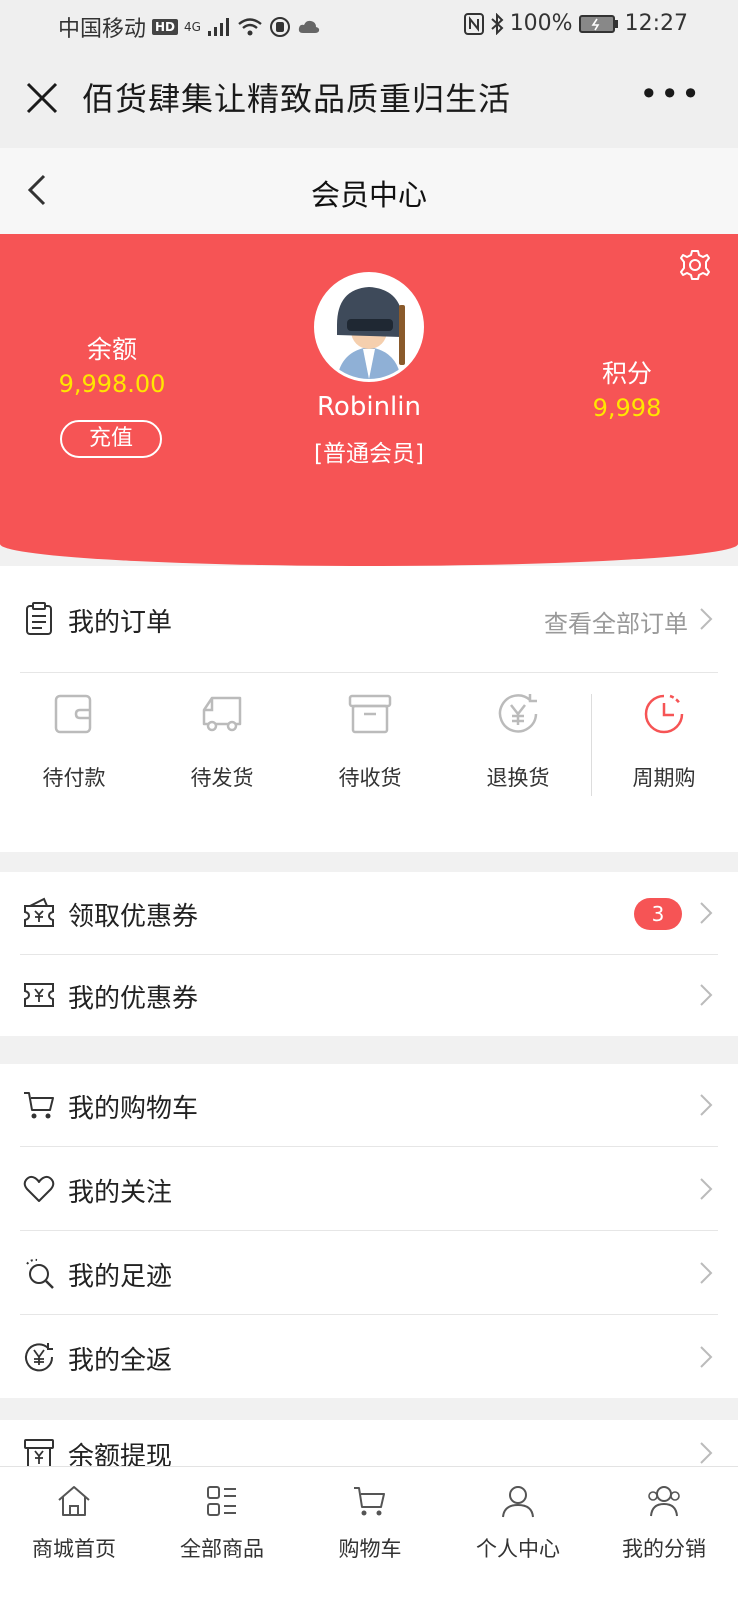  I want to click on order-tab-pending-receipt: 待收货, so click(370, 749).